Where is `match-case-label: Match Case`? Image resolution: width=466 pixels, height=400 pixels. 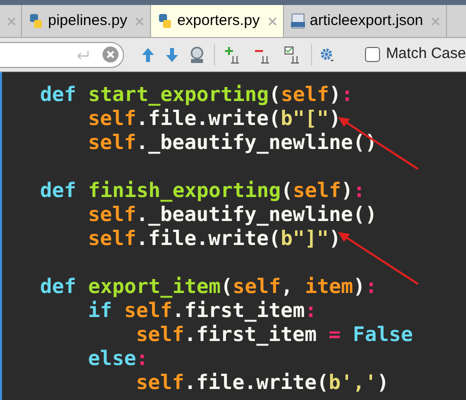 match-case-label: Match Case is located at coordinates (426, 54).